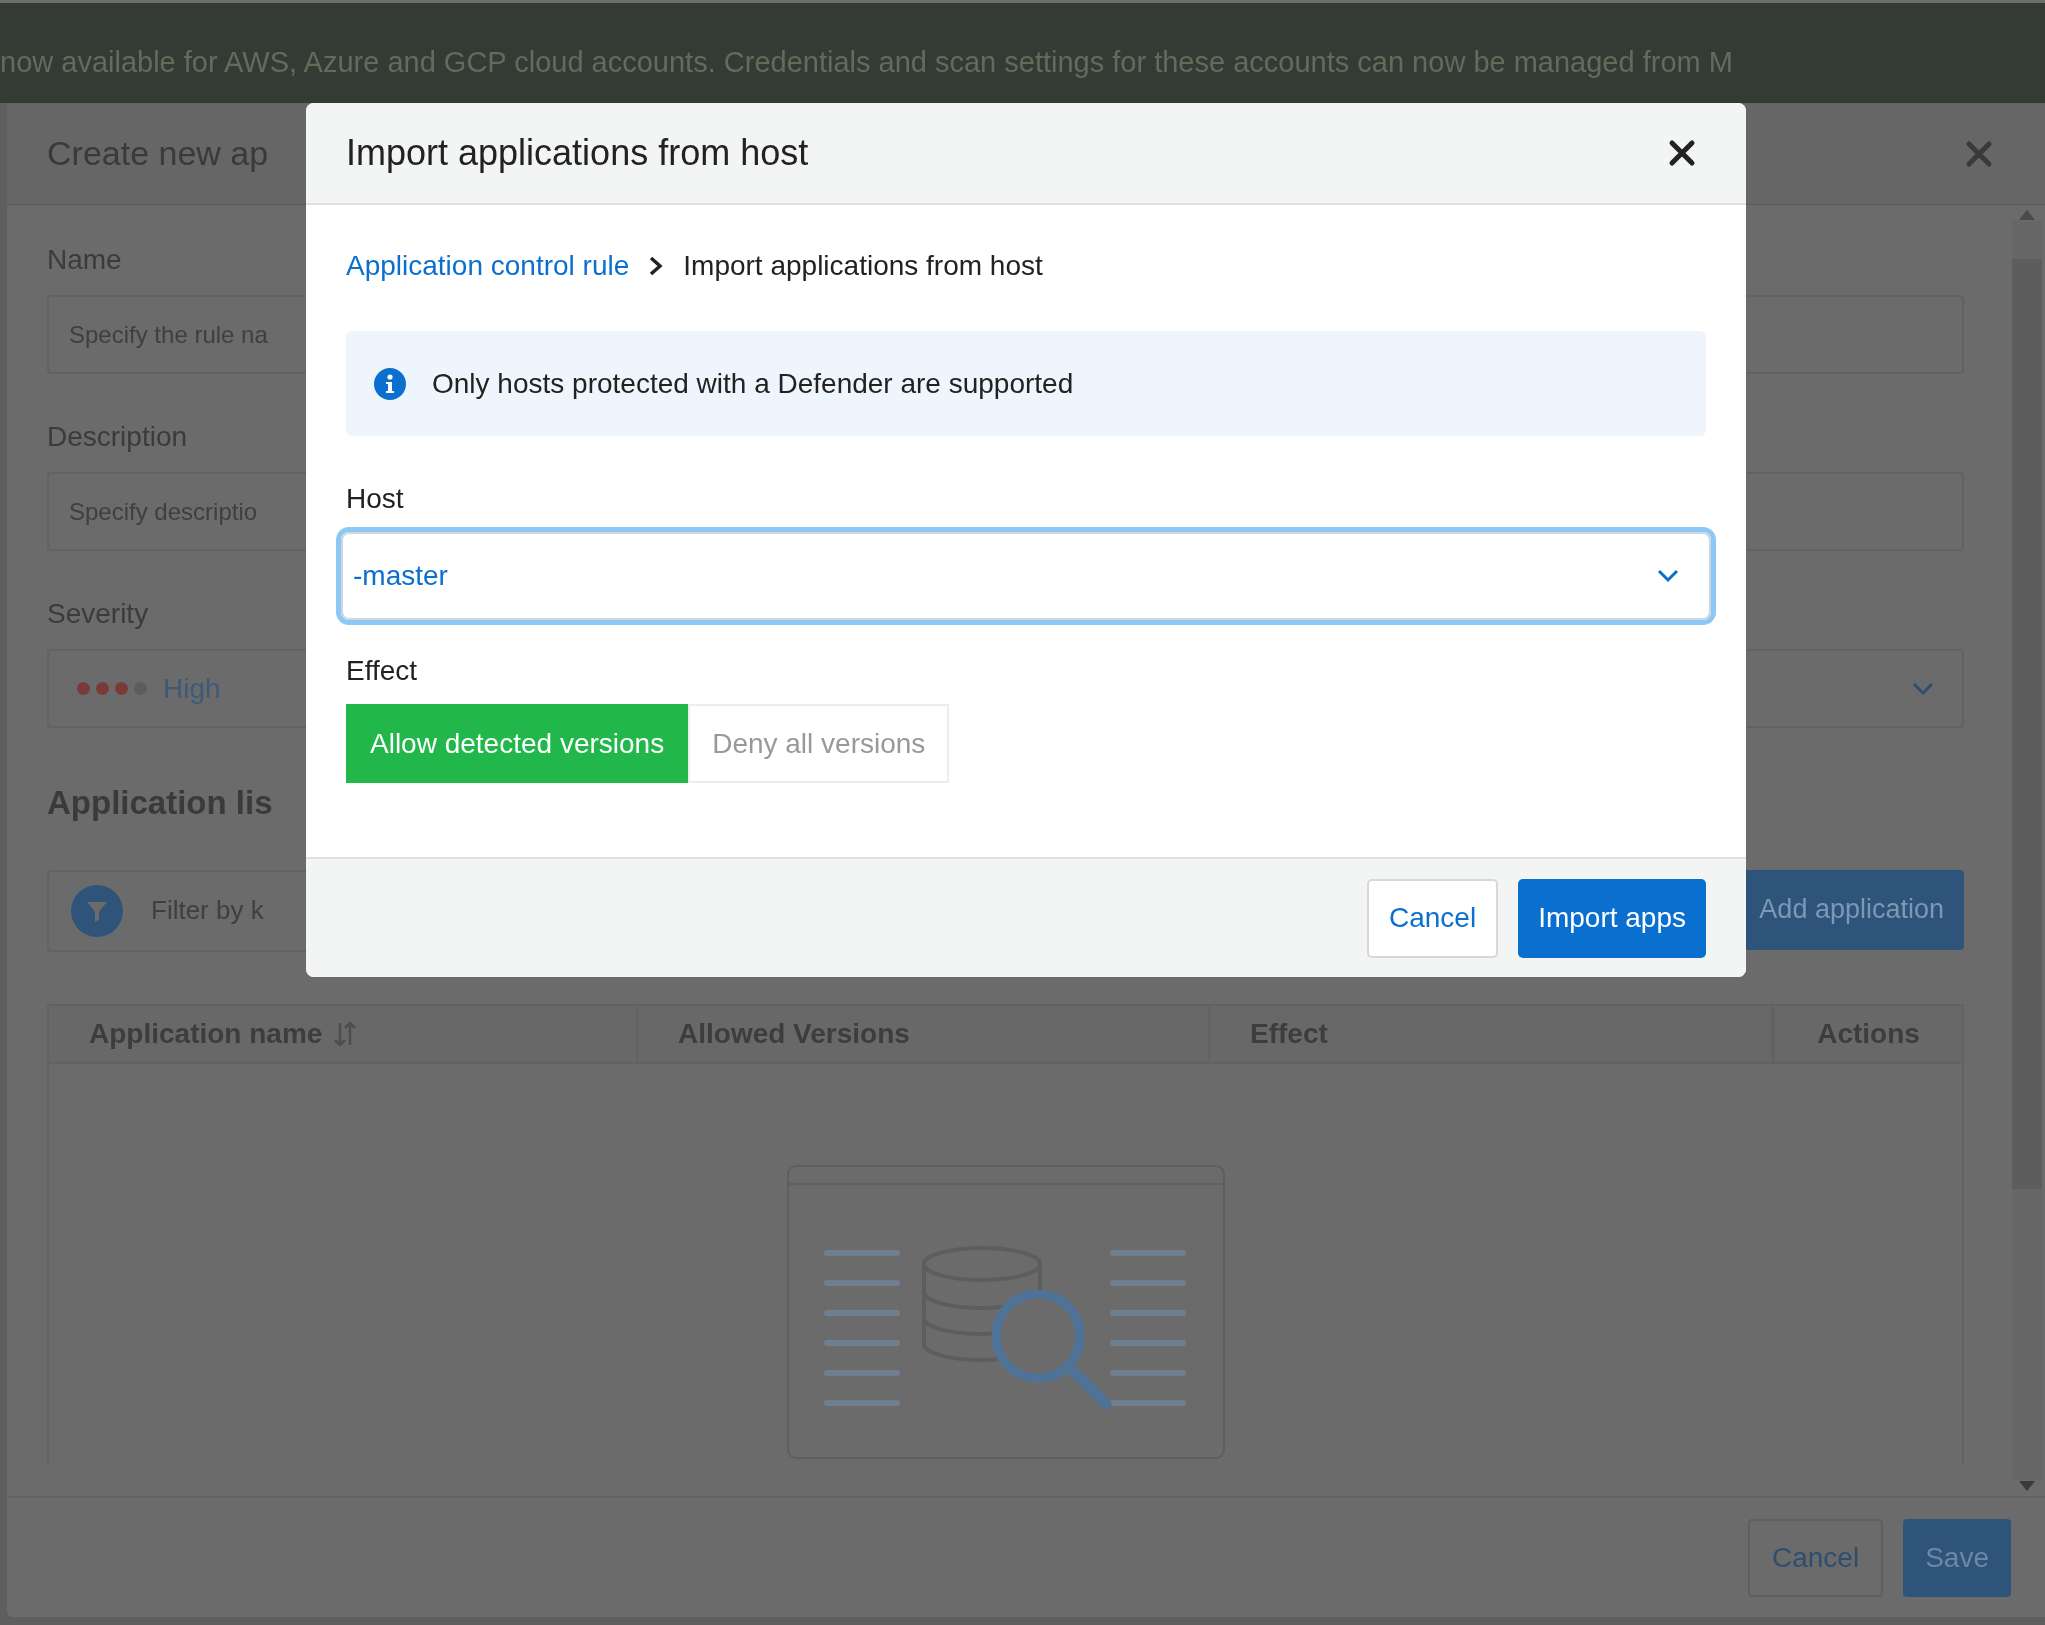 The width and height of the screenshot is (2045, 1625). I want to click on field-label: Host, so click(375, 499).